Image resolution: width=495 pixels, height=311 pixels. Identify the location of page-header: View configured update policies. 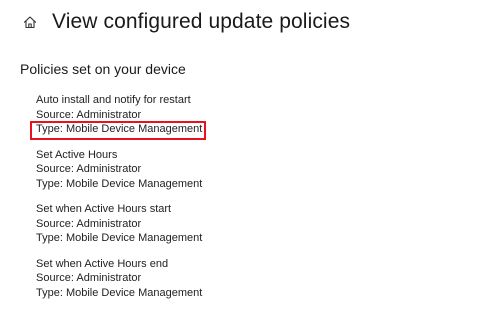
(186, 22).